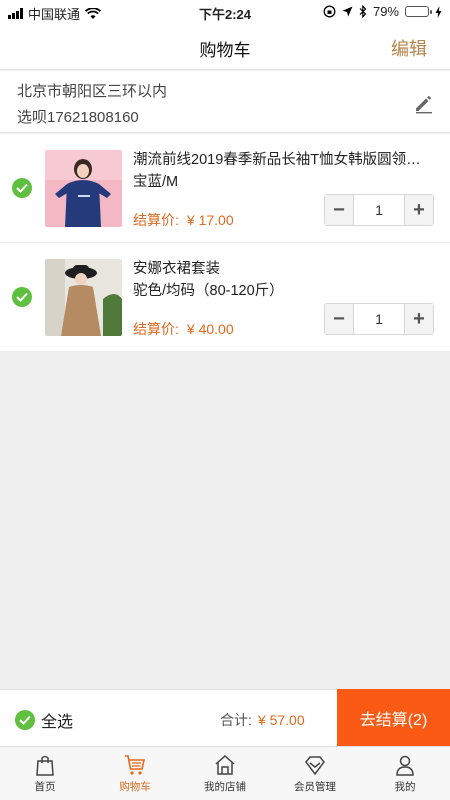 This screenshot has width=450, height=800. Describe the element at coordinates (156, 182) in the screenshot. I see `product-spec: 宝蓝/M` at that location.